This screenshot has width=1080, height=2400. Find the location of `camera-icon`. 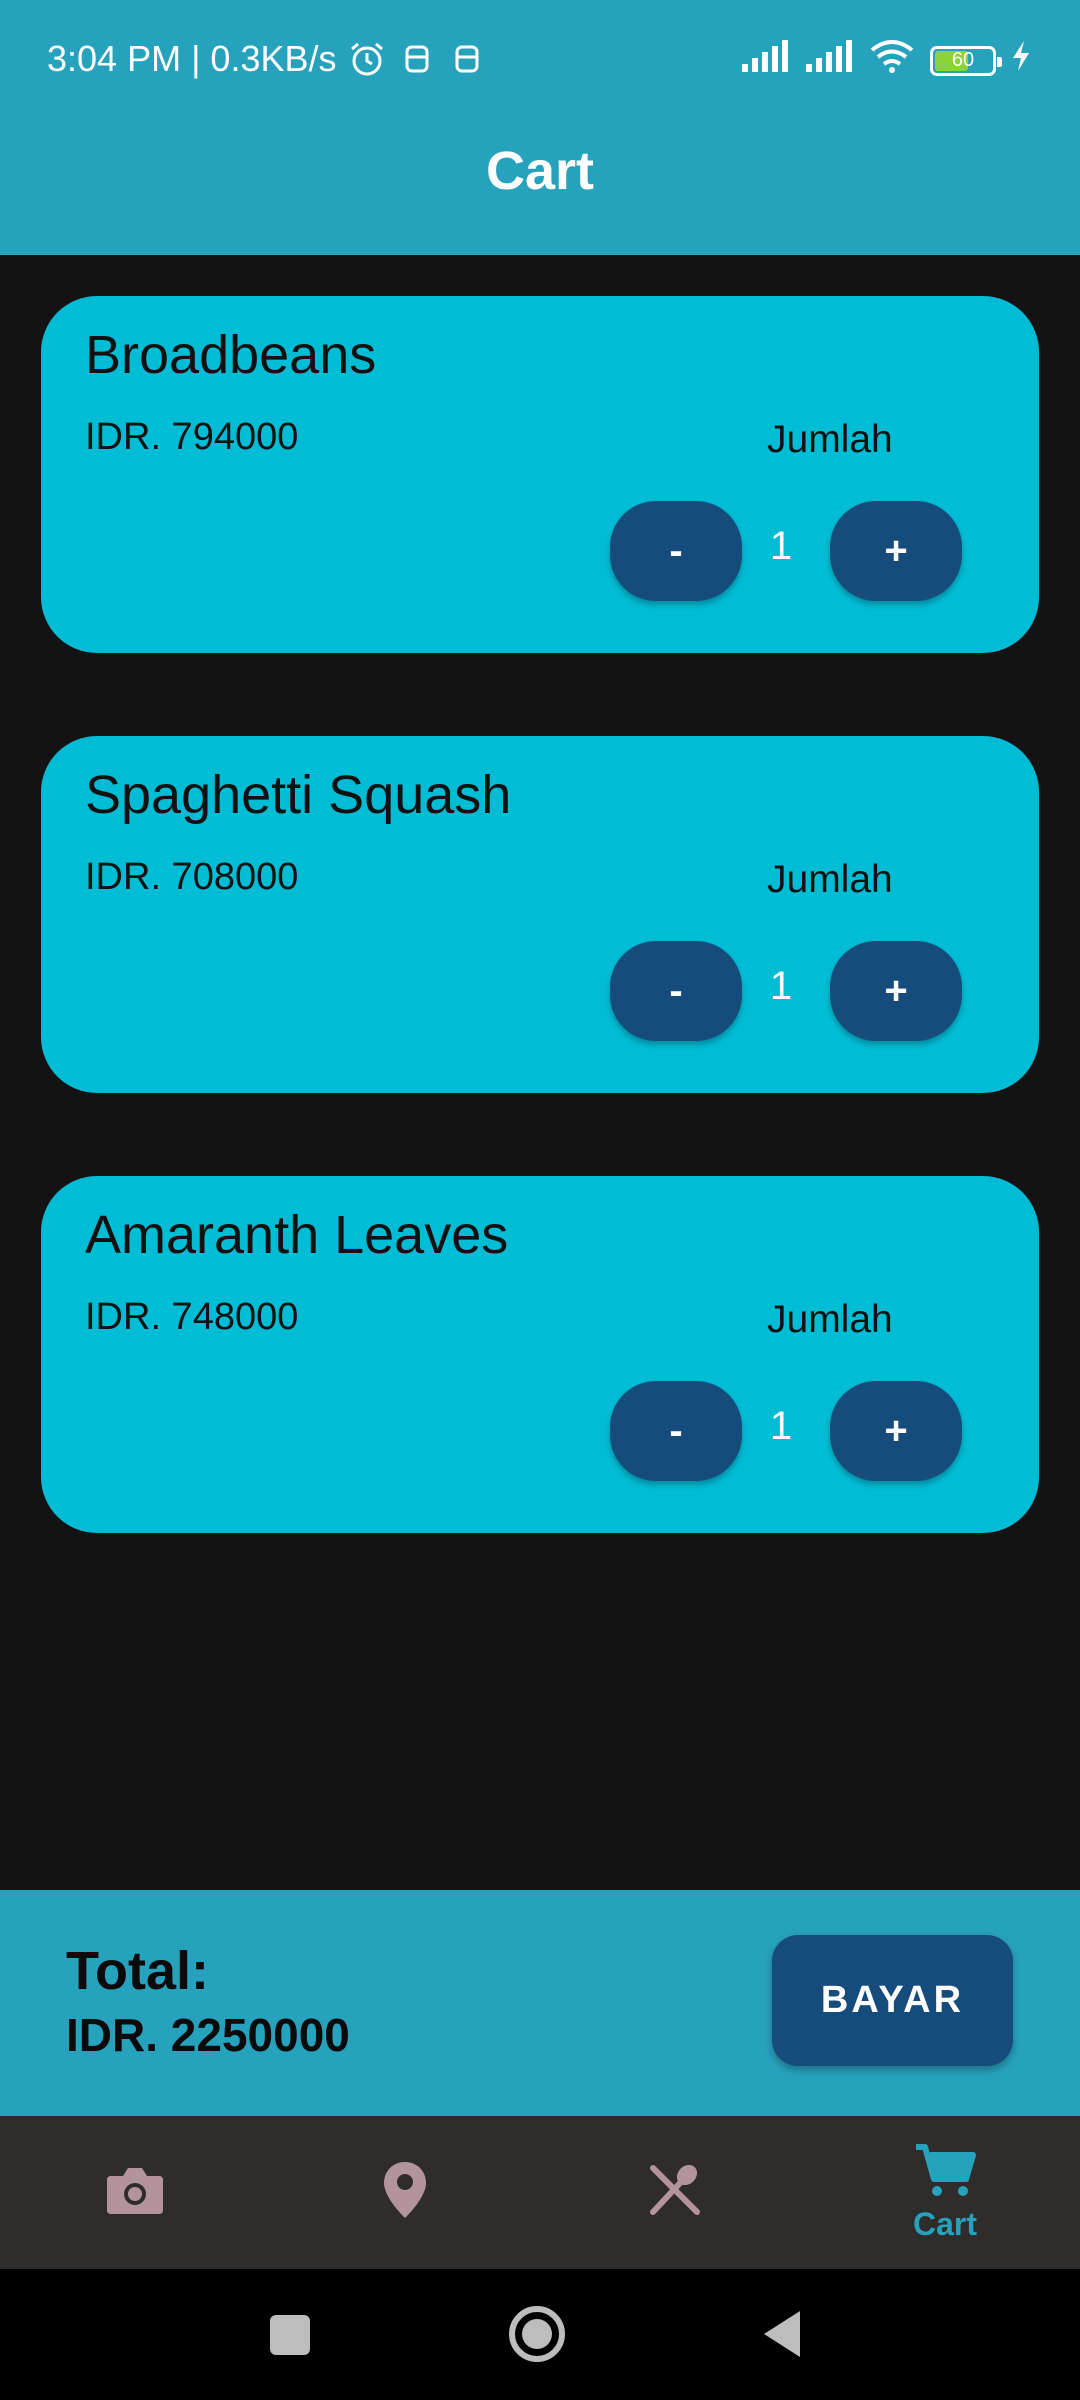

camera-icon is located at coordinates (135, 2192).